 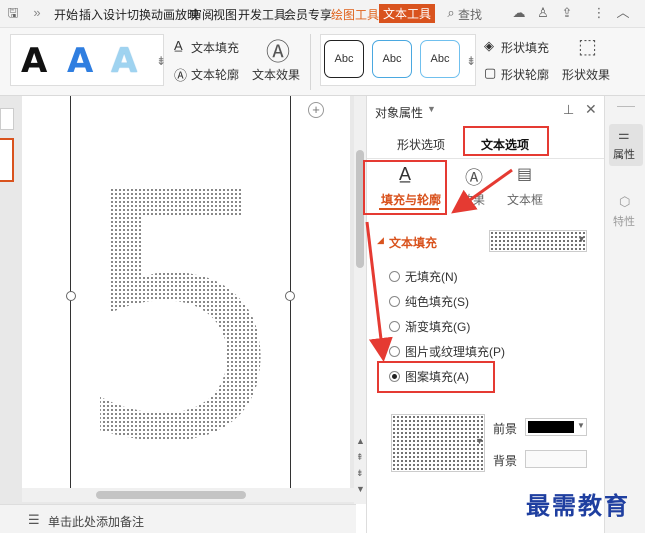 What do you see at coordinates (624, 155) in the screenshot?
I see `properties-label: 属性` at bounding box center [624, 155].